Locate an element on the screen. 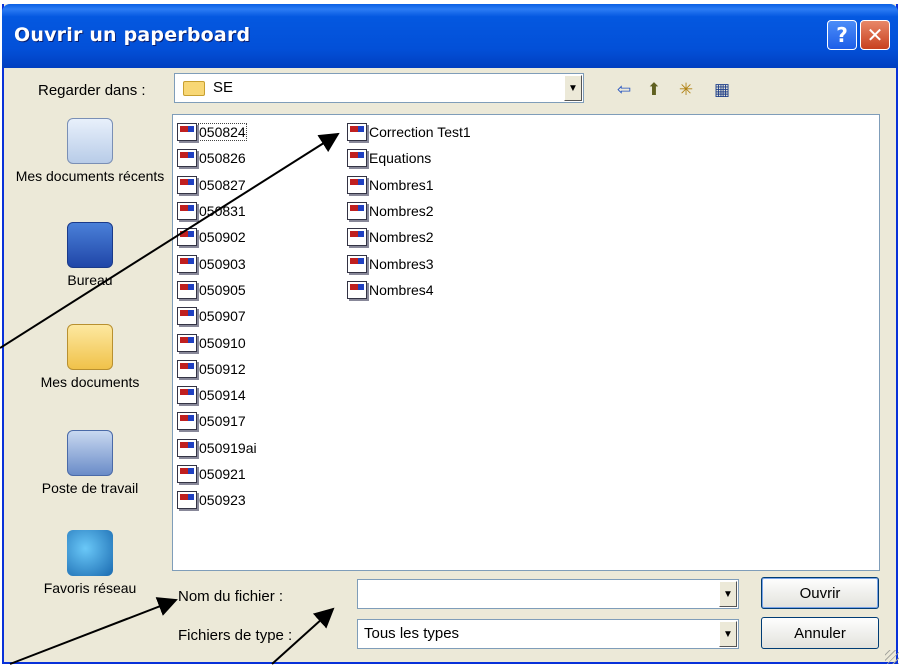  place-network: Favoris réseau is located at coordinates (90, 563).